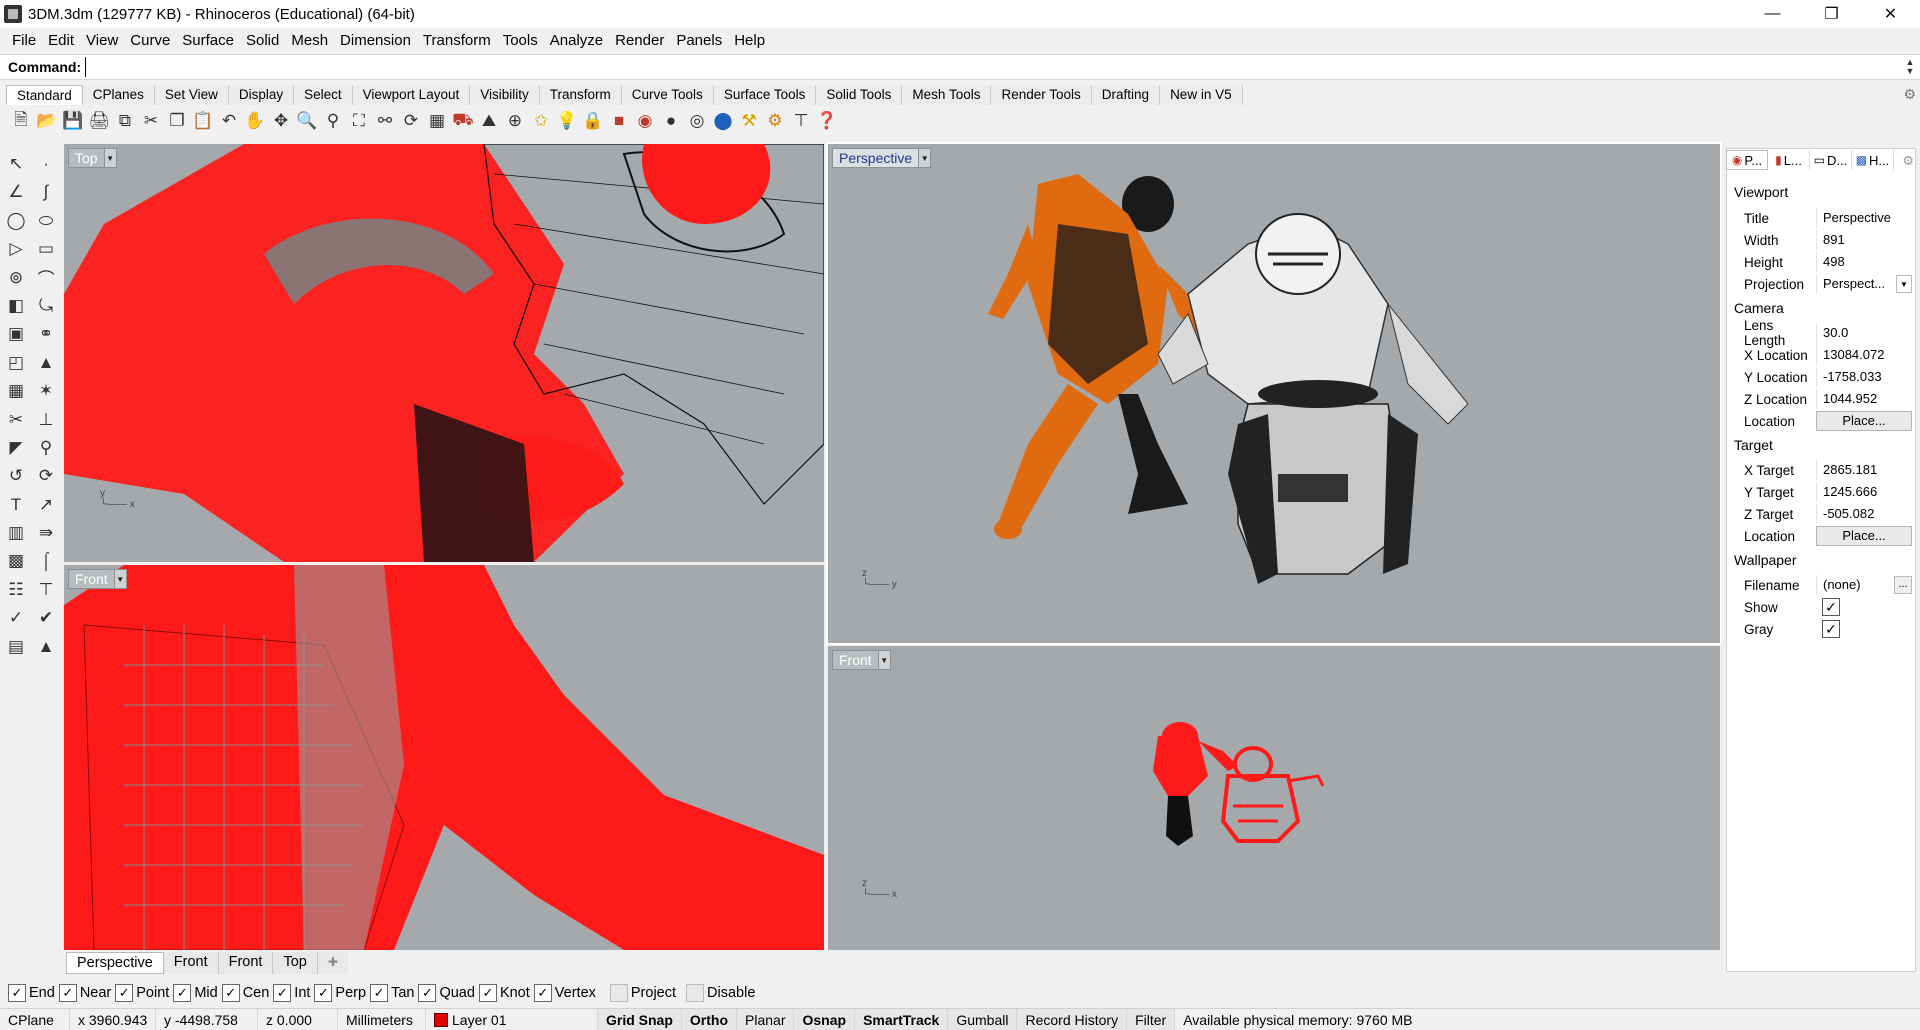 The width and height of the screenshot is (1920, 1030). Describe the element at coordinates (21, 121) in the screenshot. I see `new-file-icon: 🗎` at that location.